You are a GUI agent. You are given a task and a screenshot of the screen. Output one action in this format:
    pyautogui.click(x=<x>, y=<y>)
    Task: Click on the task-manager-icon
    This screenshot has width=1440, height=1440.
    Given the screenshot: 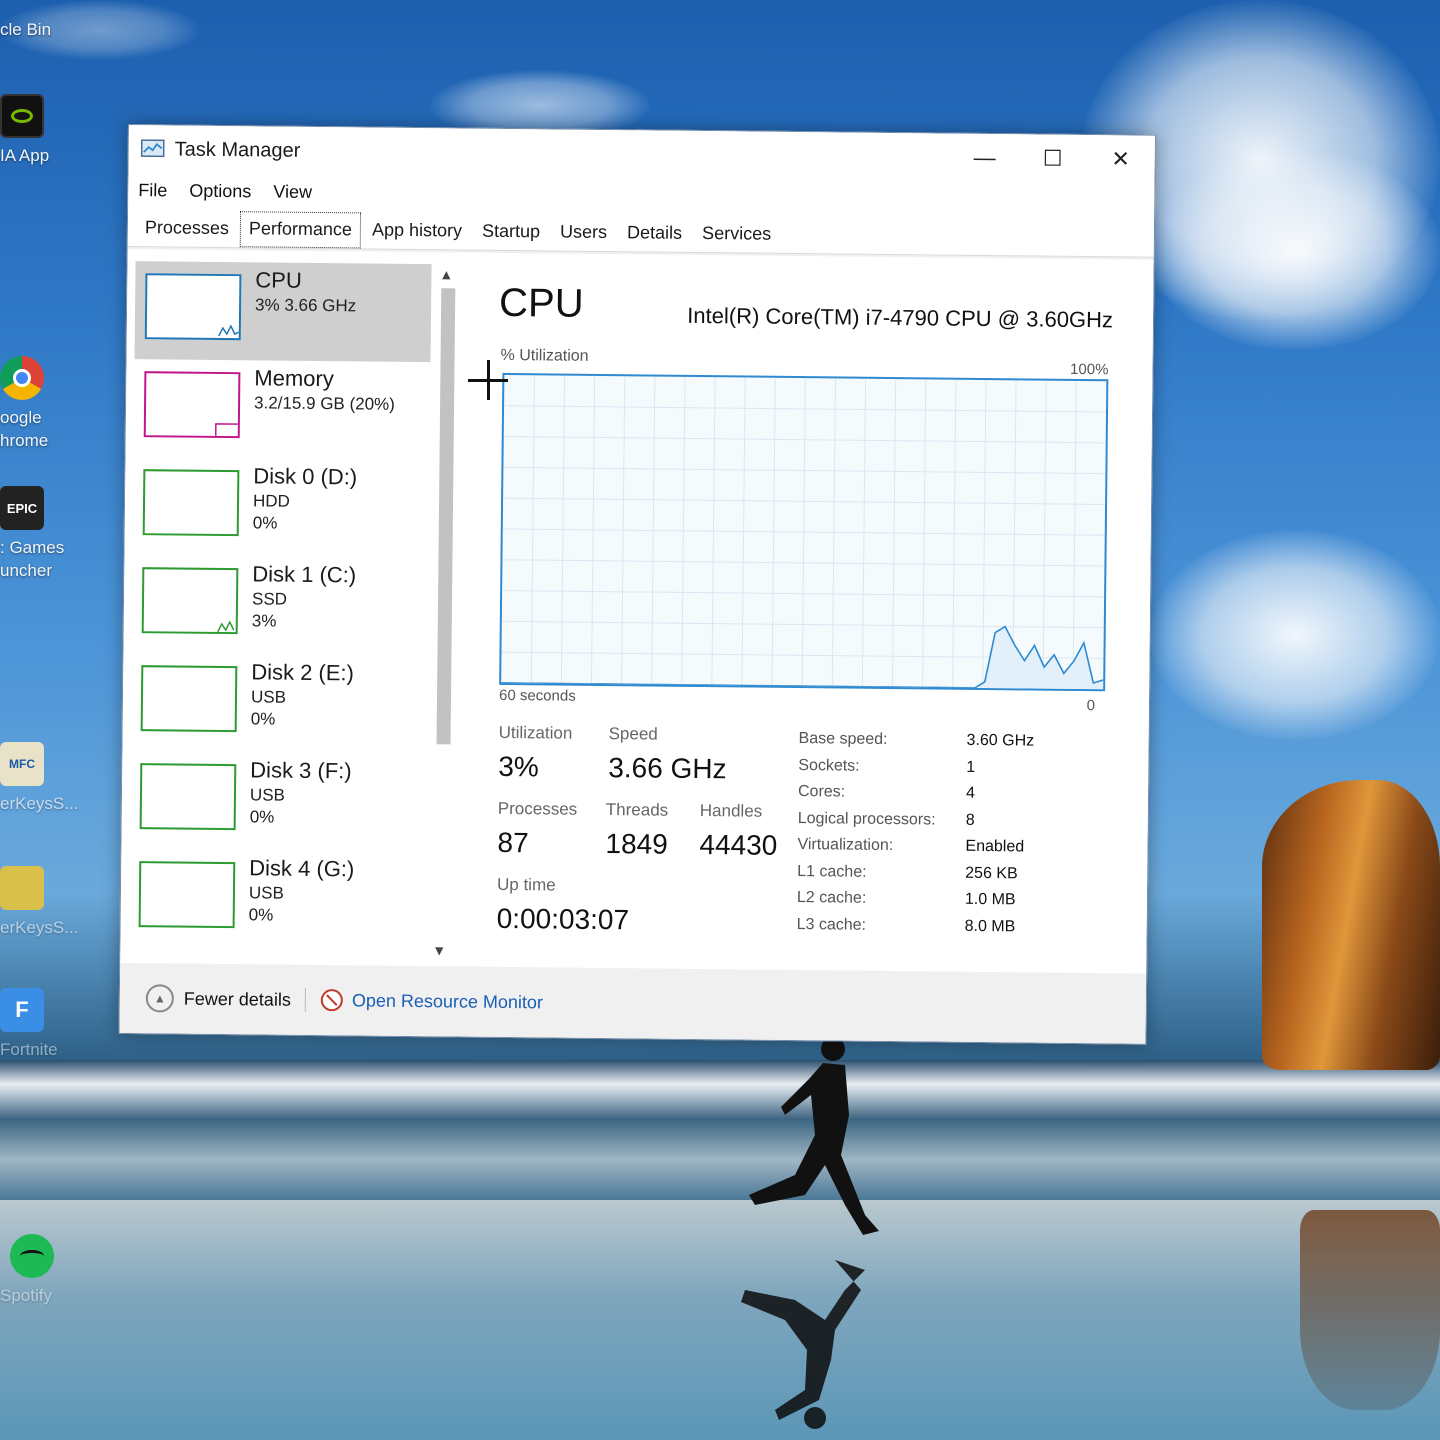 What is the action you would take?
    pyautogui.click(x=152, y=148)
    